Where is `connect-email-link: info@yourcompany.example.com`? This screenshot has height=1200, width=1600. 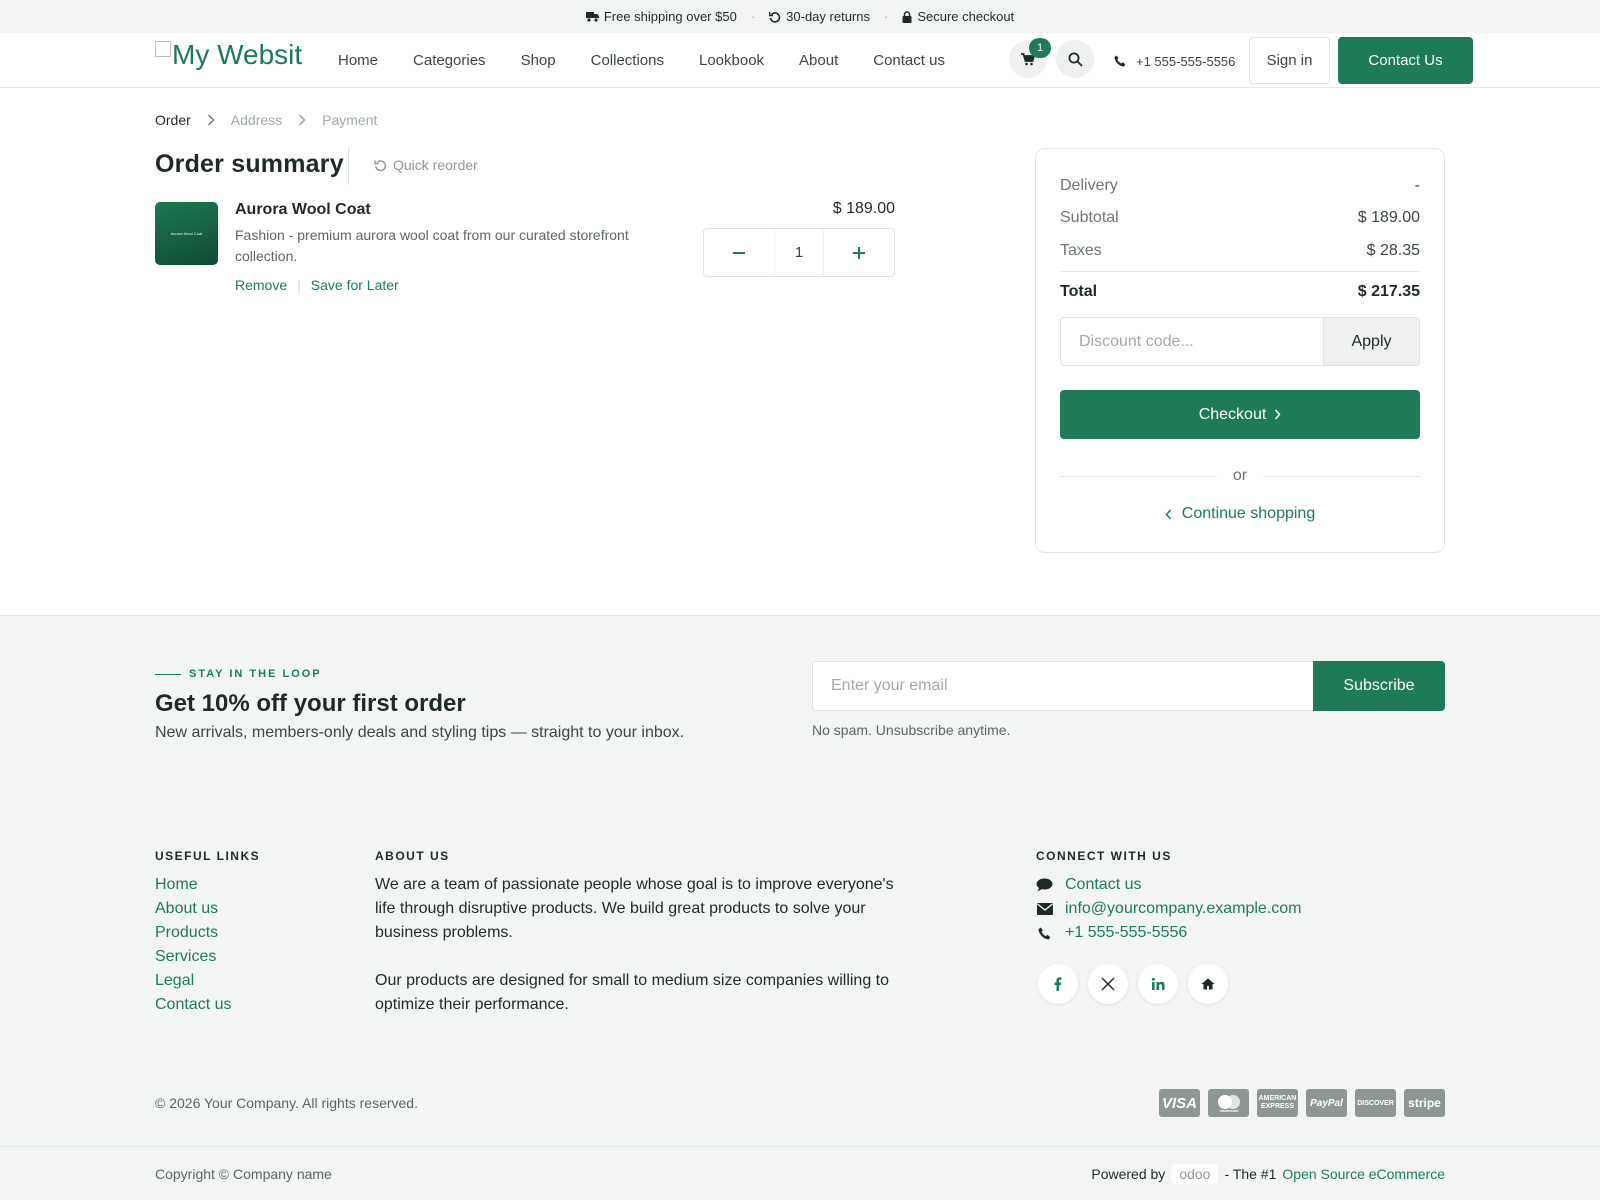
connect-email-link: info@yourcompany.example.com is located at coordinates (1169, 909).